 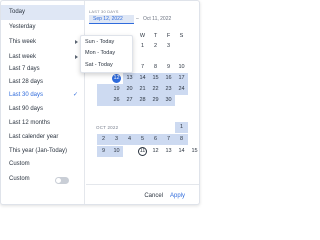 I want to click on day-cell-in-range: 30, so click(x=168, y=100).